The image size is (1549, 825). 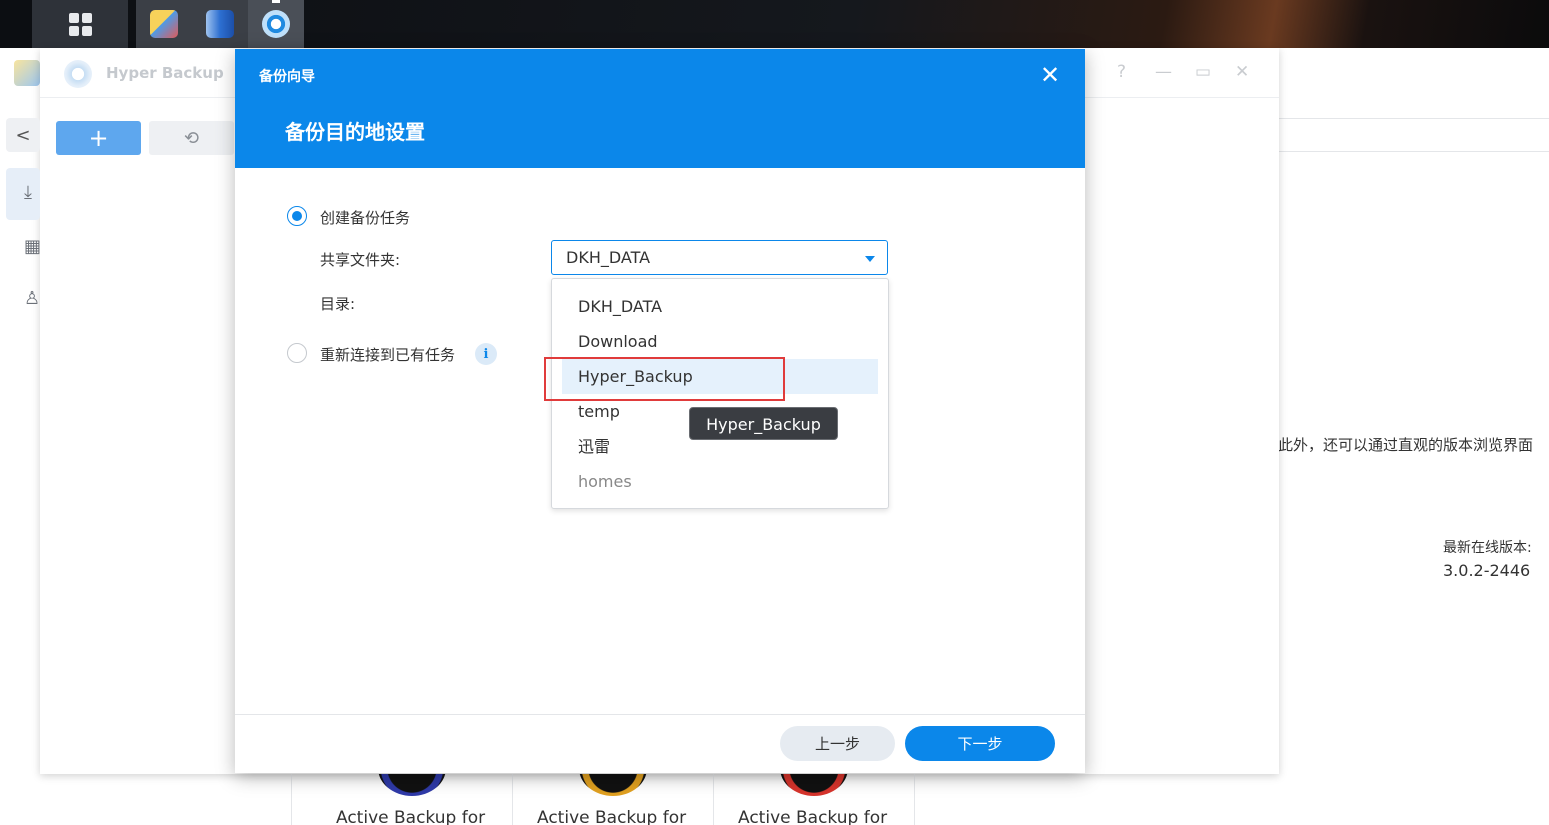 I want to click on sidebar-item-selected, so click(x=23, y=194).